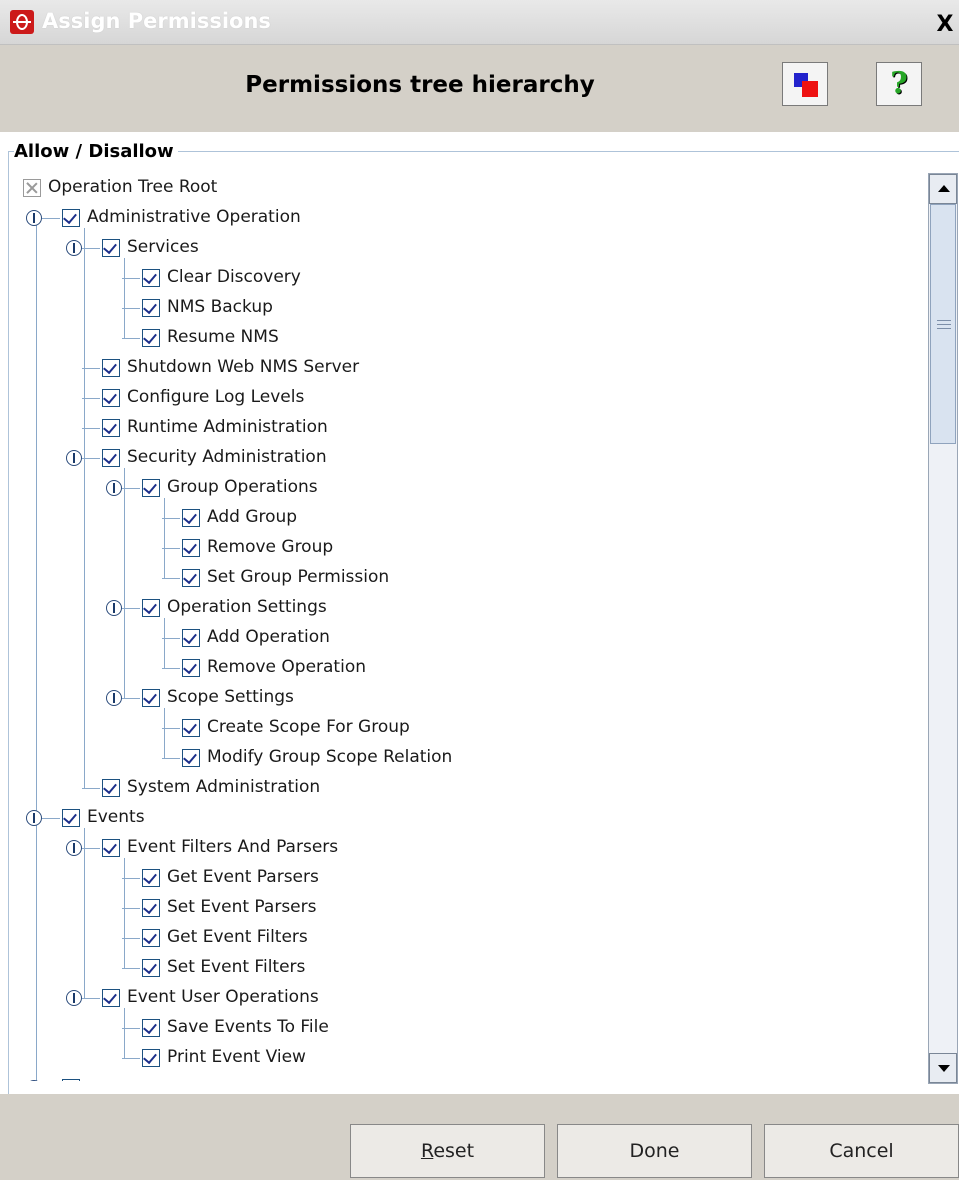 Image resolution: width=959 pixels, height=1180 pixels. What do you see at coordinates (466, 1029) in the screenshot?
I see `tree-item: Save Events To File` at bounding box center [466, 1029].